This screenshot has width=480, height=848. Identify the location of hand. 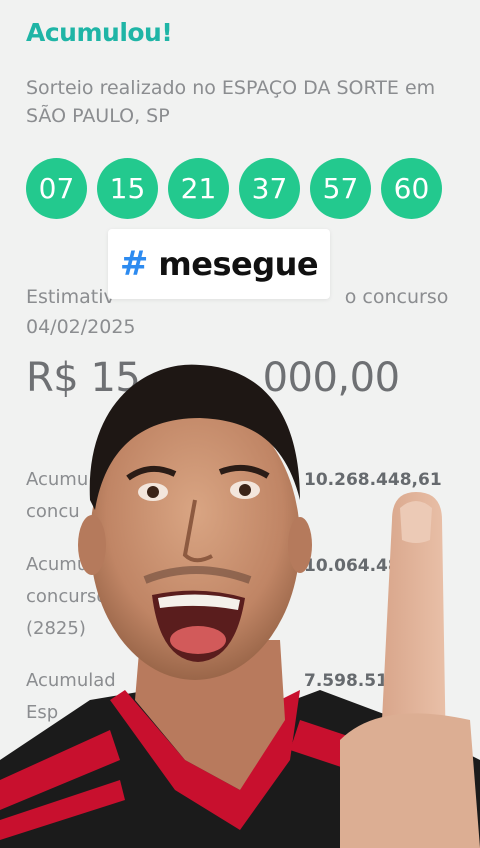
(410, 780).